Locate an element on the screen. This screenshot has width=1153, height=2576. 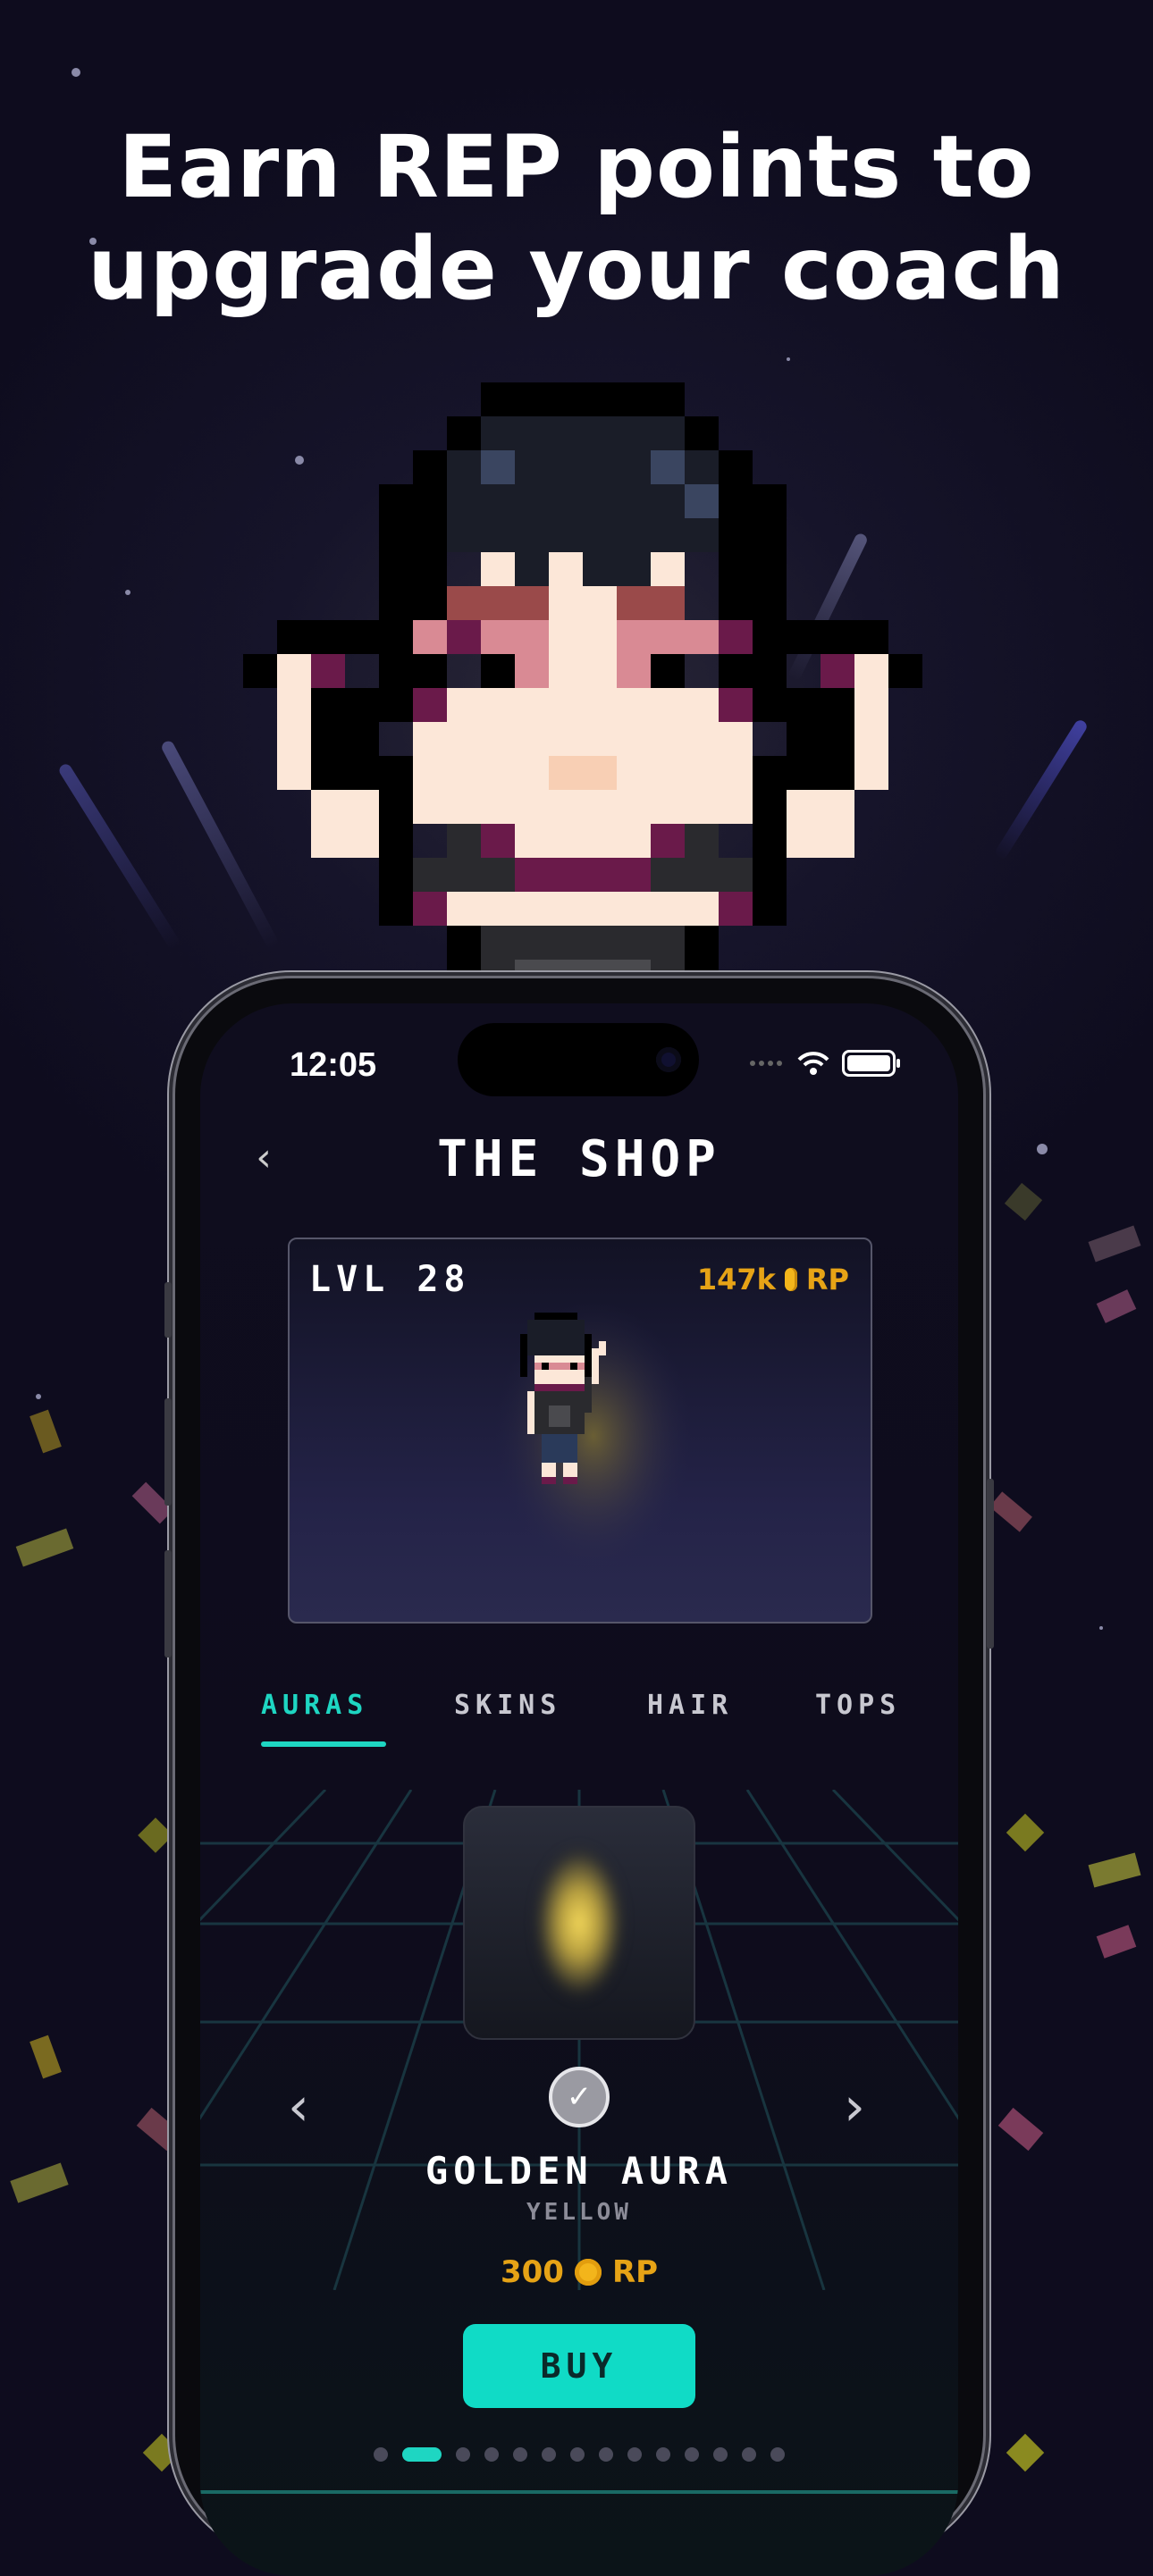
tab-auras: AURAS is located at coordinates (314, 1705).